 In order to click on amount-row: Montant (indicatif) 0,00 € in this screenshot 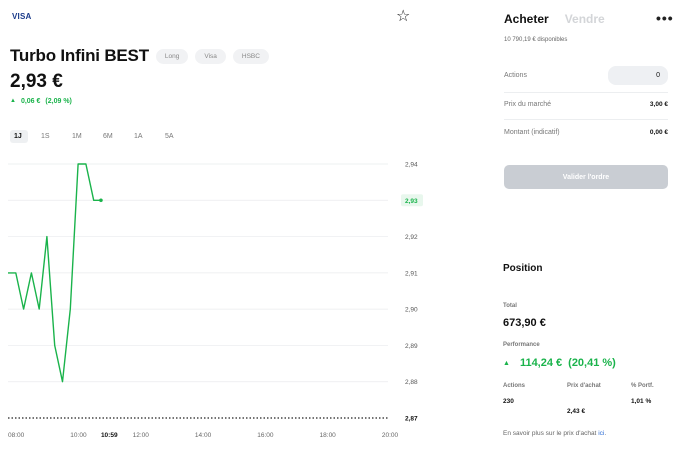, I will do `click(586, 132)`.